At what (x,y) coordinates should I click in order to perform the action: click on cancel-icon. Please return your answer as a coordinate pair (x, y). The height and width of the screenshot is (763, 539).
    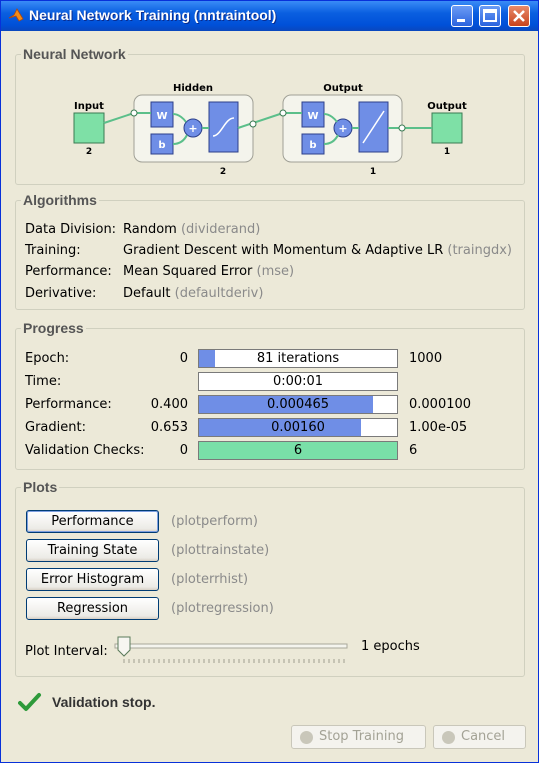
    Looking at the image, I should click on (448, 737).